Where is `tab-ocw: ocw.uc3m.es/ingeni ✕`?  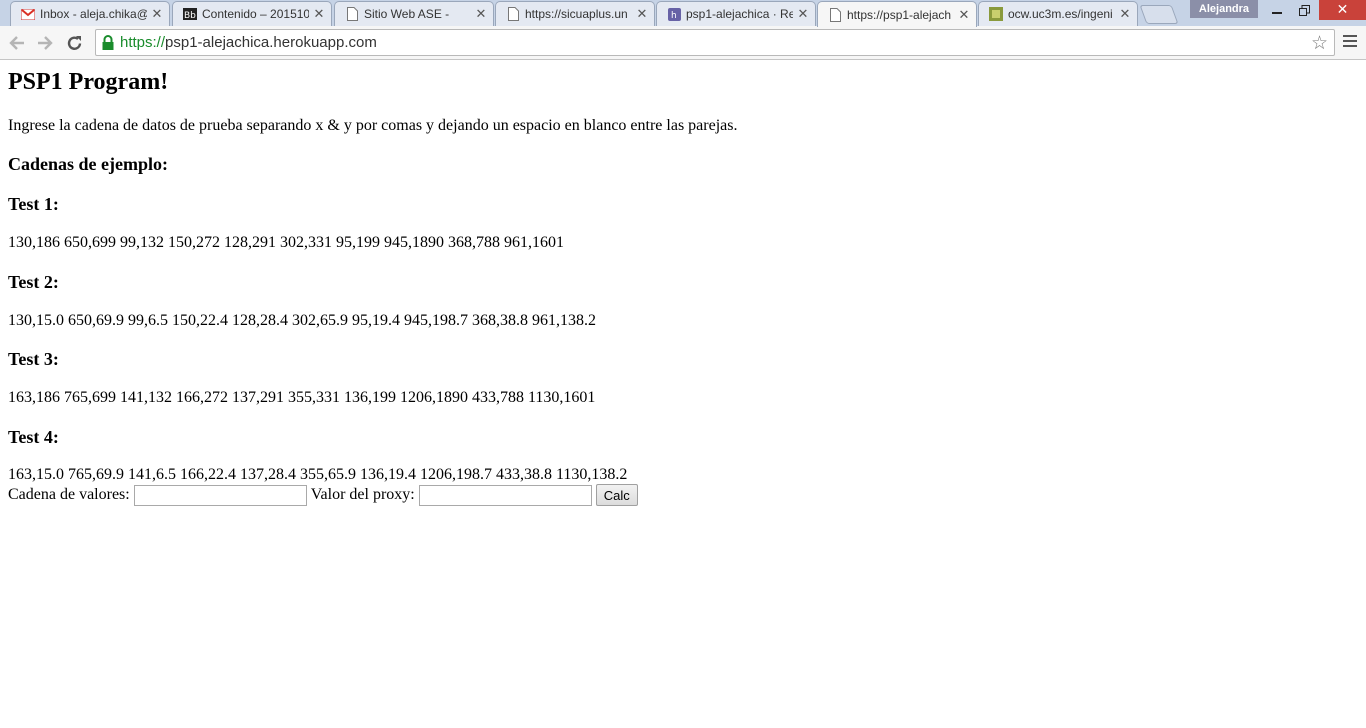 tab-ocw: ocw.uc3m.es/ingeni ✕ is located at coordinates (1058, 13).